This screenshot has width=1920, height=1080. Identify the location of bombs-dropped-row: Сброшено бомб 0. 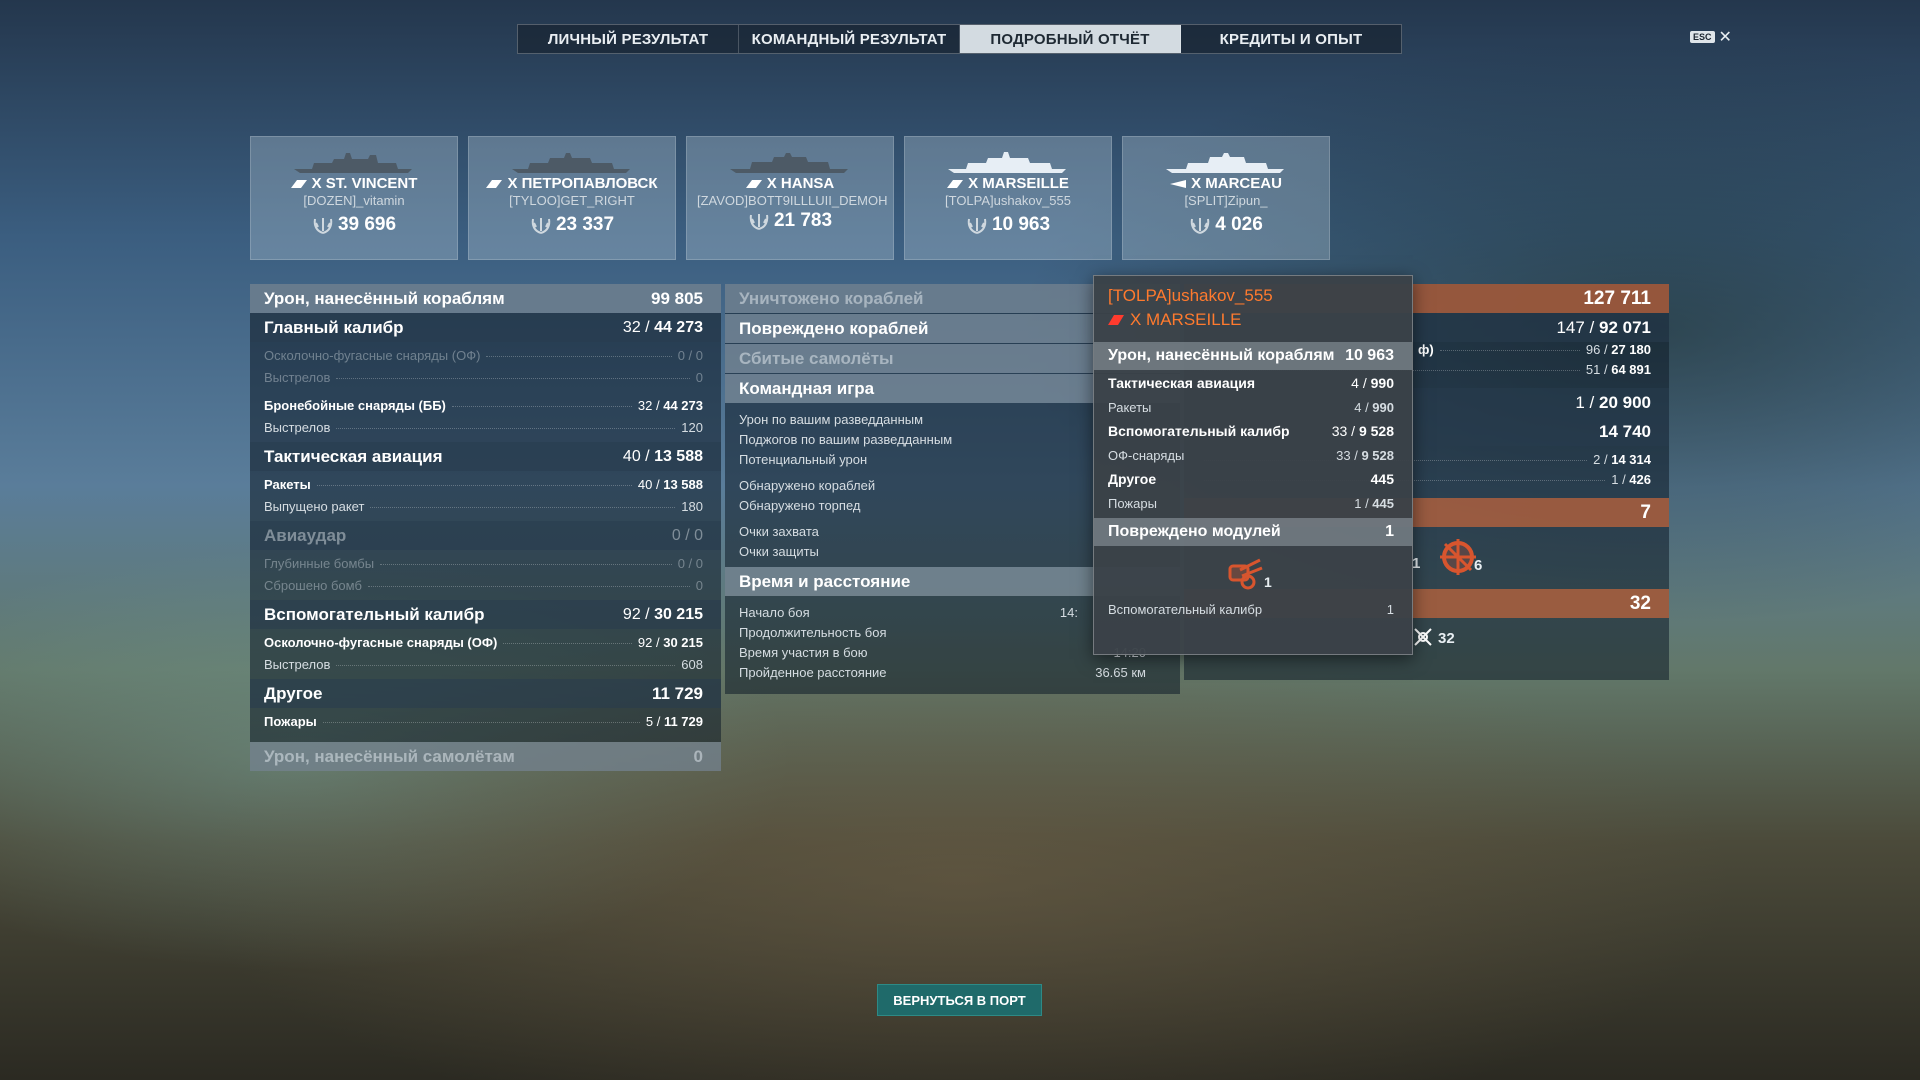
(483, 585).